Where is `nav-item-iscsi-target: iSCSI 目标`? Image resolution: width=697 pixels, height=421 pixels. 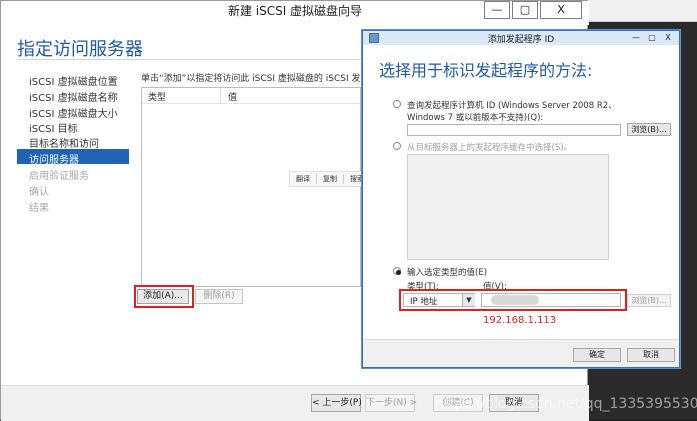 nav-item-iscsi-target: iSCSI 目标 is located at coordinates (53, 127).